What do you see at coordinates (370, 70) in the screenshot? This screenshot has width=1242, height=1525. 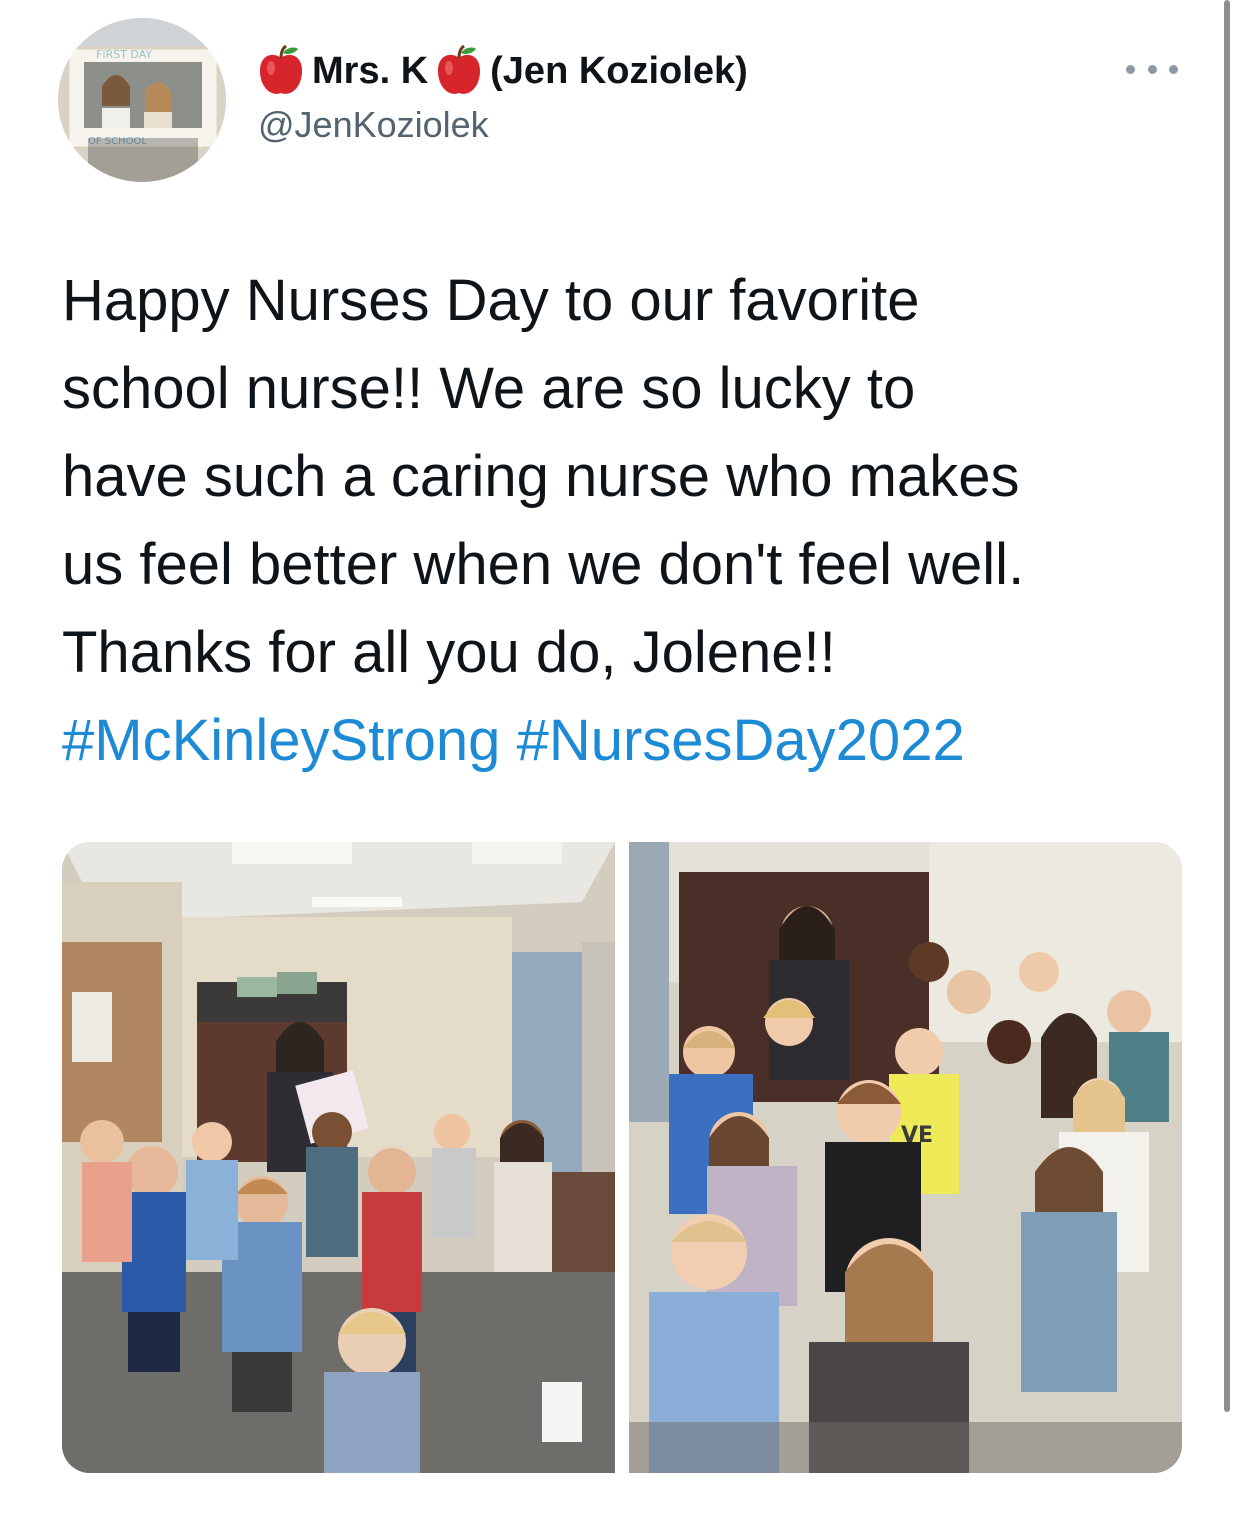 I see `author-name-part-1: Mrs. K` at bounding box center [370, 70].